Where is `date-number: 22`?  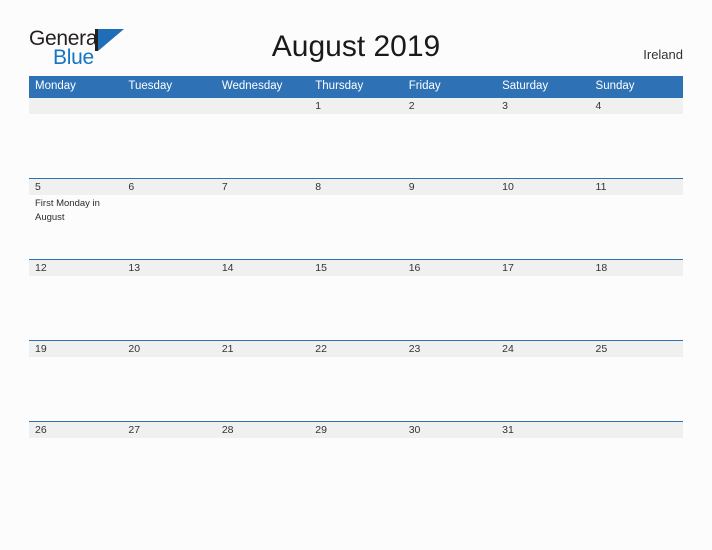 date-number: 22 is located at coordinates (355, 349).